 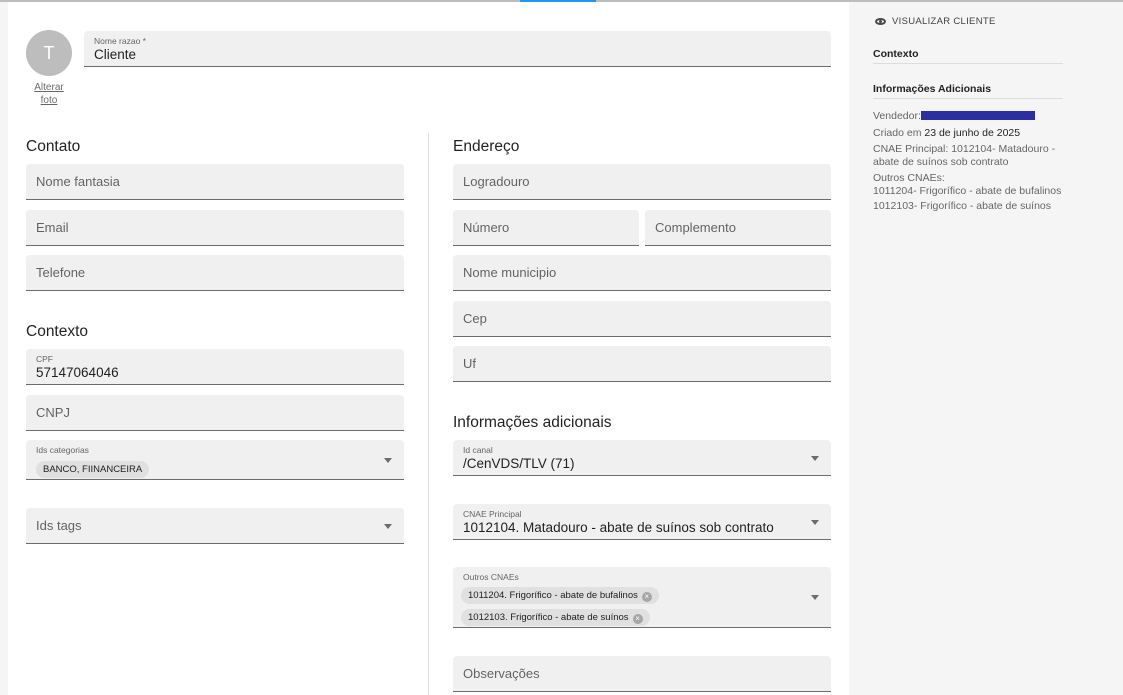 What do you see at coordinates (491, 577) in the screenshot?
I see `outros-cnaes-label: Outros CNAEs` at bounding box center [491, 577].